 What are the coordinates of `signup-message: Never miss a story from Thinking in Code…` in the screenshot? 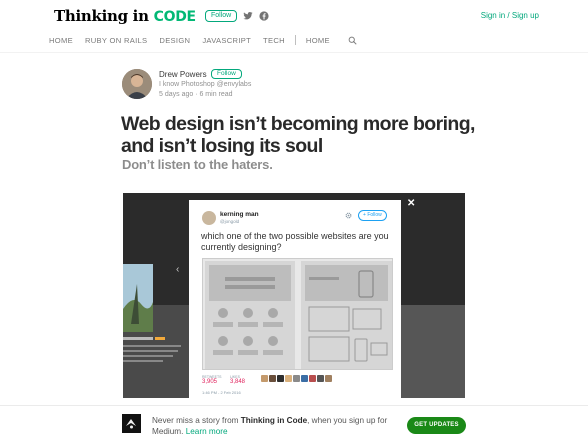 It's located at (277, 426).